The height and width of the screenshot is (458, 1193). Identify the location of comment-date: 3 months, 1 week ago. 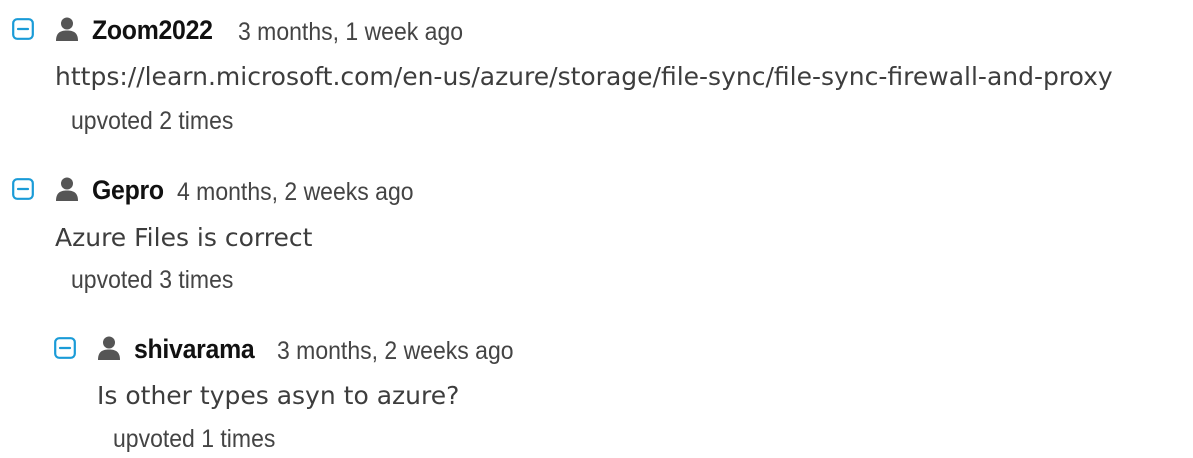
(351, 32).